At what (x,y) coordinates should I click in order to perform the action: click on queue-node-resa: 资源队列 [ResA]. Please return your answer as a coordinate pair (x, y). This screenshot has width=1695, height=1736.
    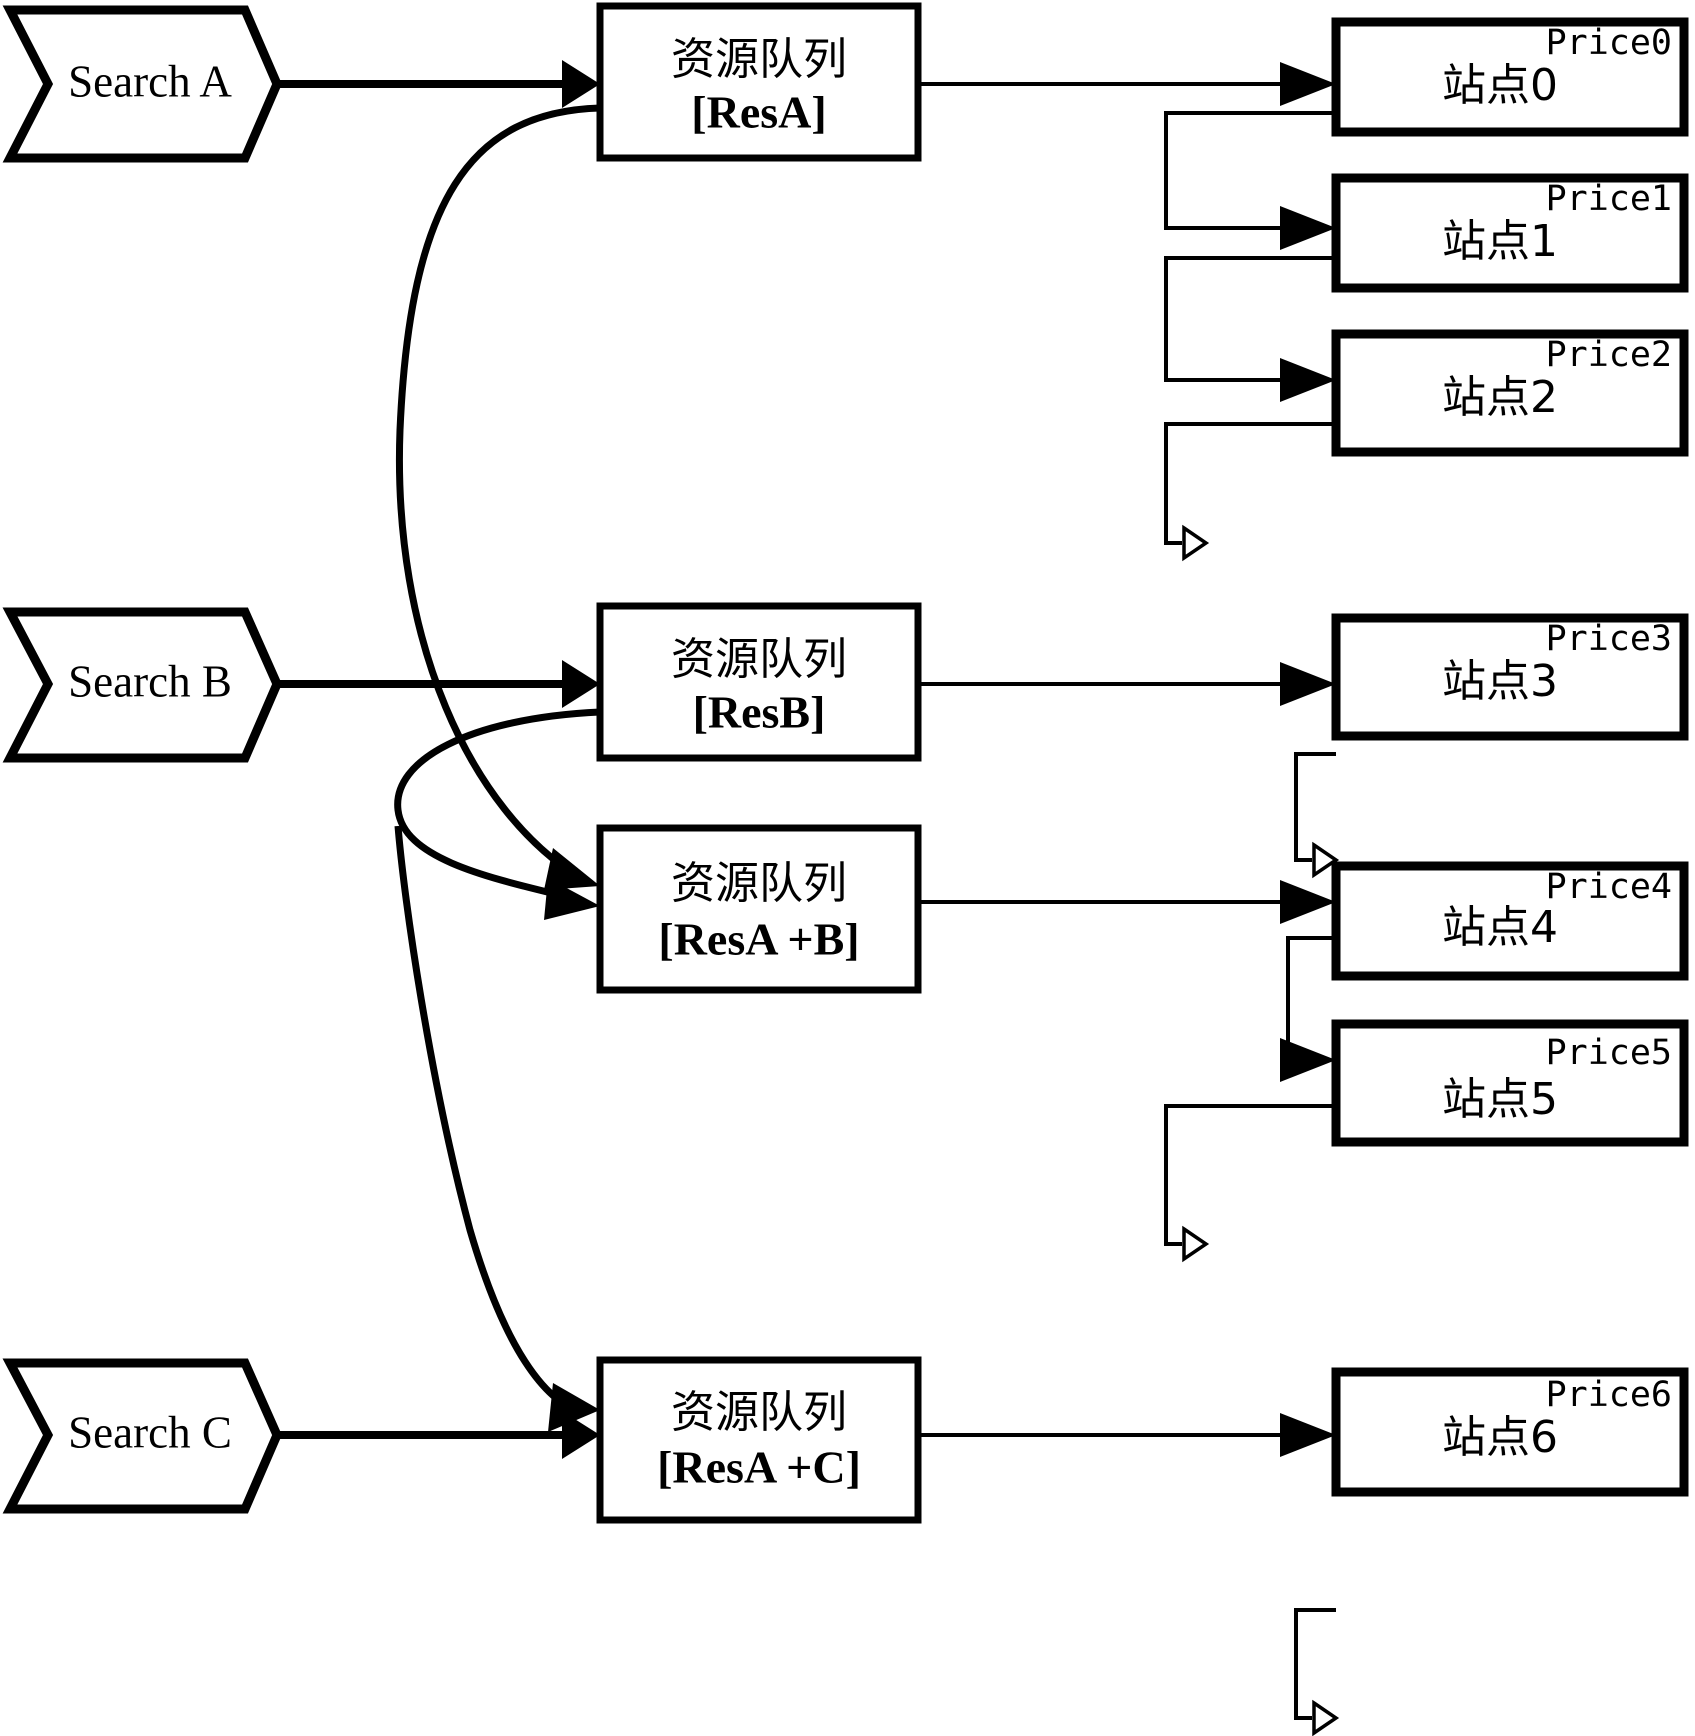
    Looking at the image, I should click on (759, 82).